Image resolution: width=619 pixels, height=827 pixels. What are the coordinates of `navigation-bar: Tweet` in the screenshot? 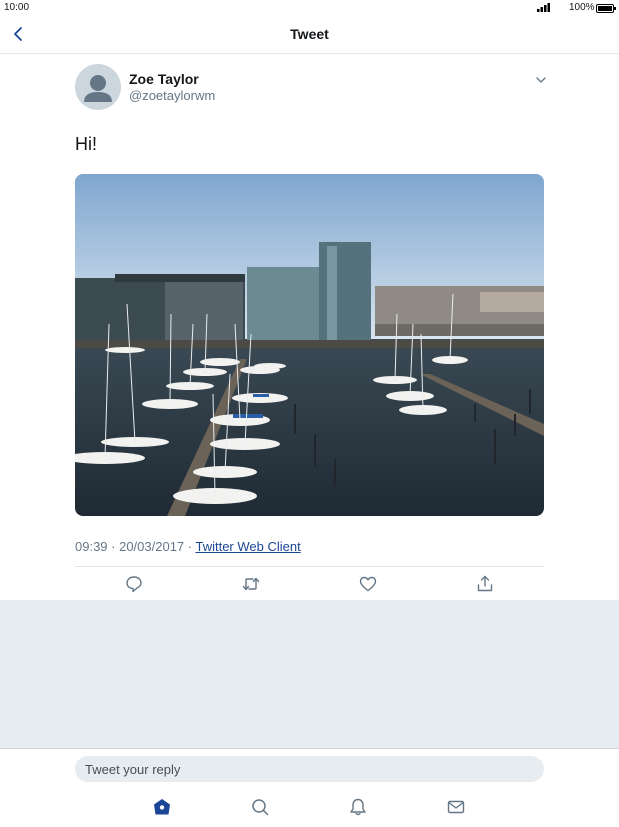 It's located at (309, 35).